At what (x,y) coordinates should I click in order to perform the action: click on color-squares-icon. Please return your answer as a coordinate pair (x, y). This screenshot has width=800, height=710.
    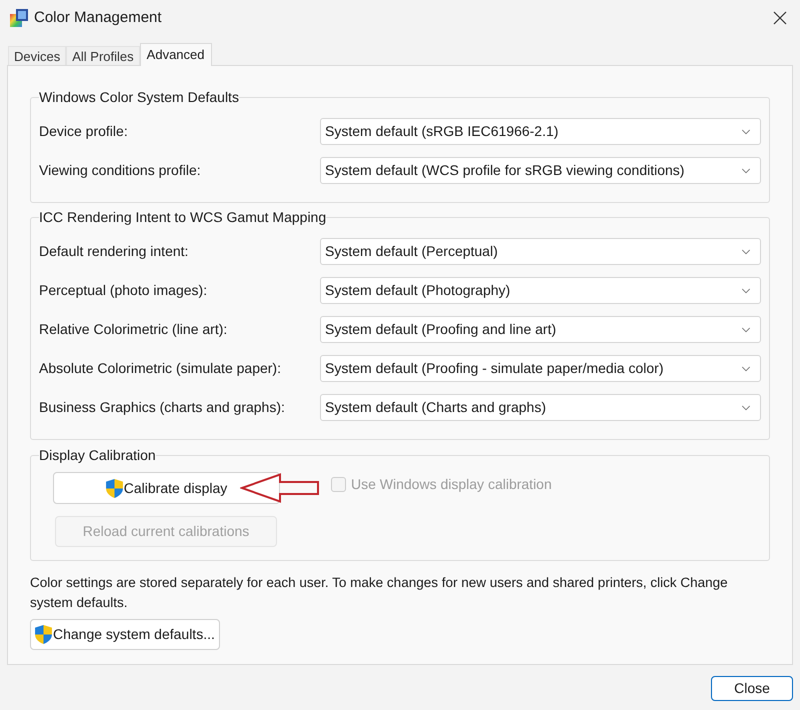
    Looking at the image, I should click on (19, 18).